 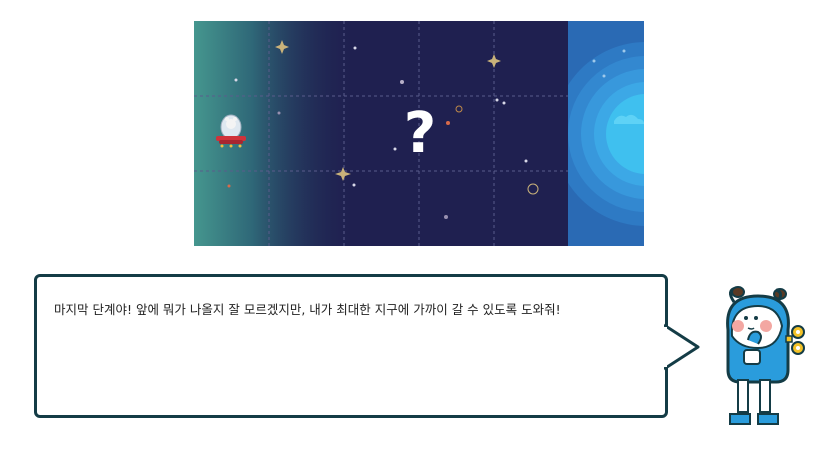 What do you see at coordinates (765, 355) in the screenshot?
I see `robot-mascot-icon` at bounding box center [765, 355].